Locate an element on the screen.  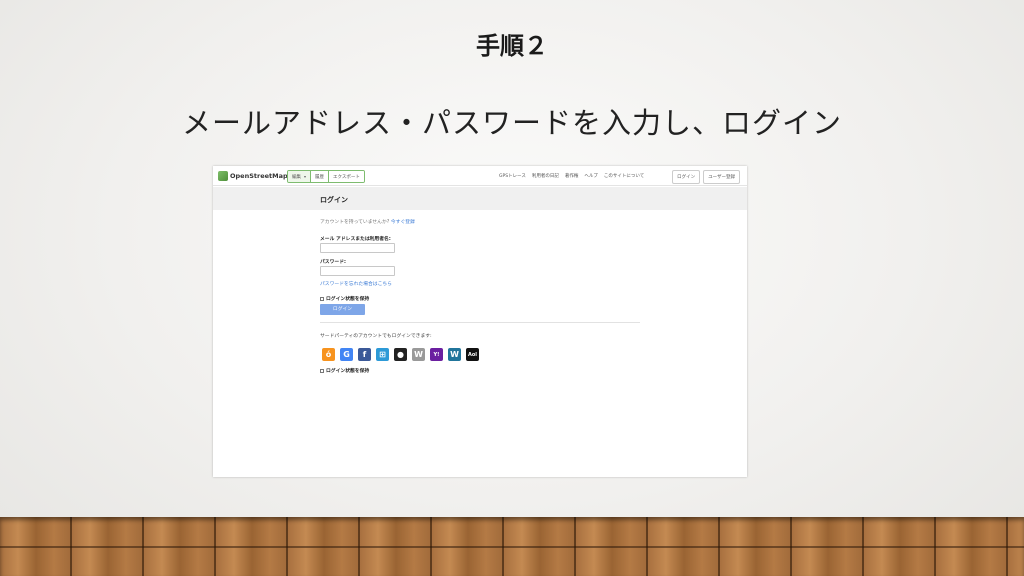
email-label: メール アドレスまたは利用者名: is located at coordinates (355, 239).